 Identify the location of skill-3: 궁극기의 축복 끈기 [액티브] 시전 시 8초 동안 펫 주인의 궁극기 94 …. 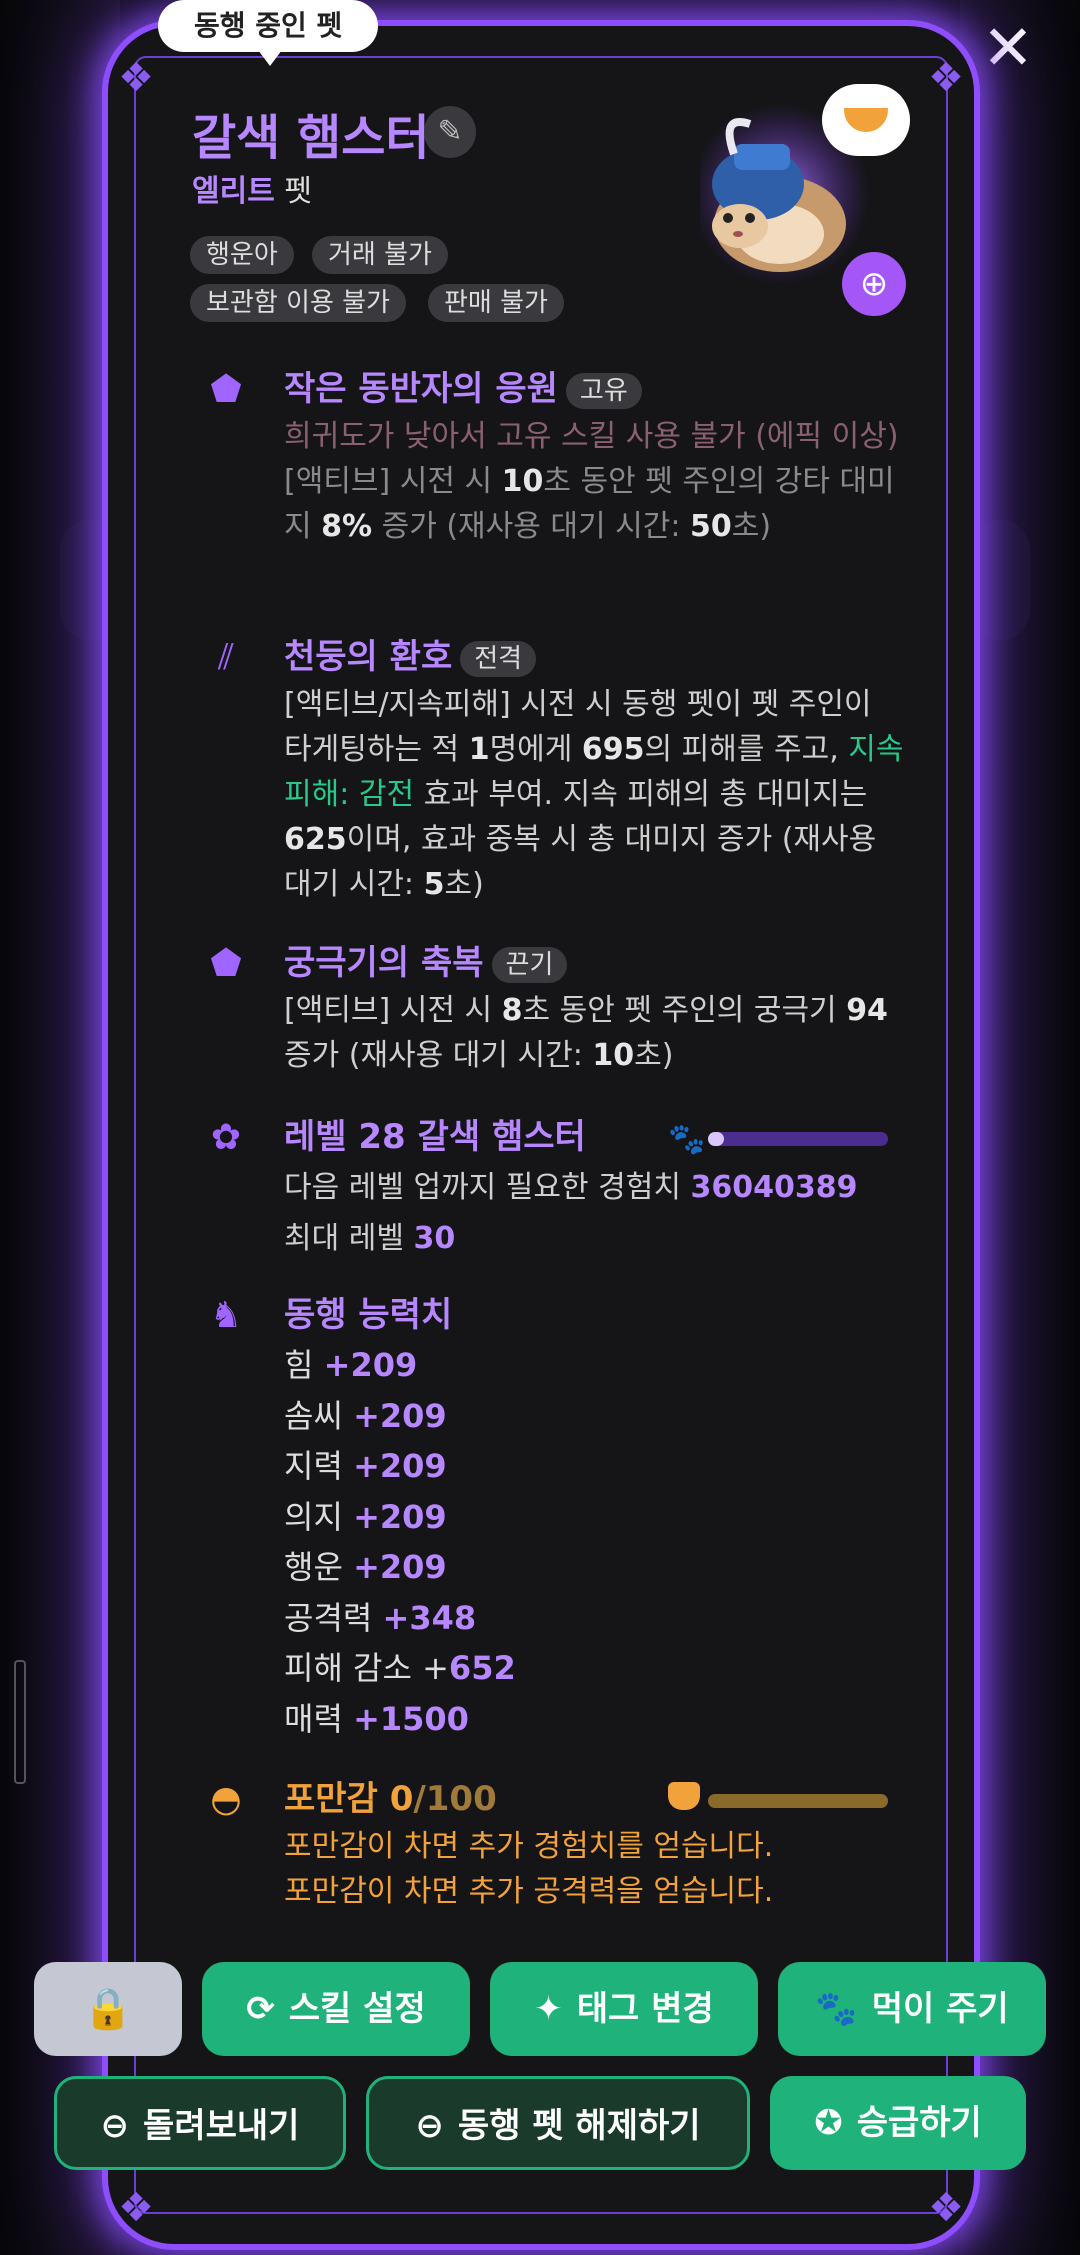
(594, 1009).